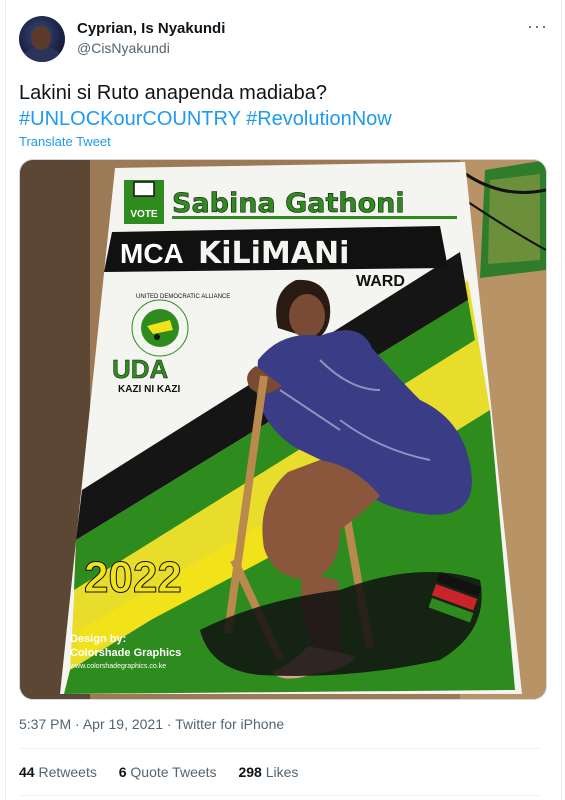 The image size is (565, 800). What do you see at coordinates (98, 639) in the screenshot?
I see `design-by-label: Design by:` at bounding box center [98, 639].